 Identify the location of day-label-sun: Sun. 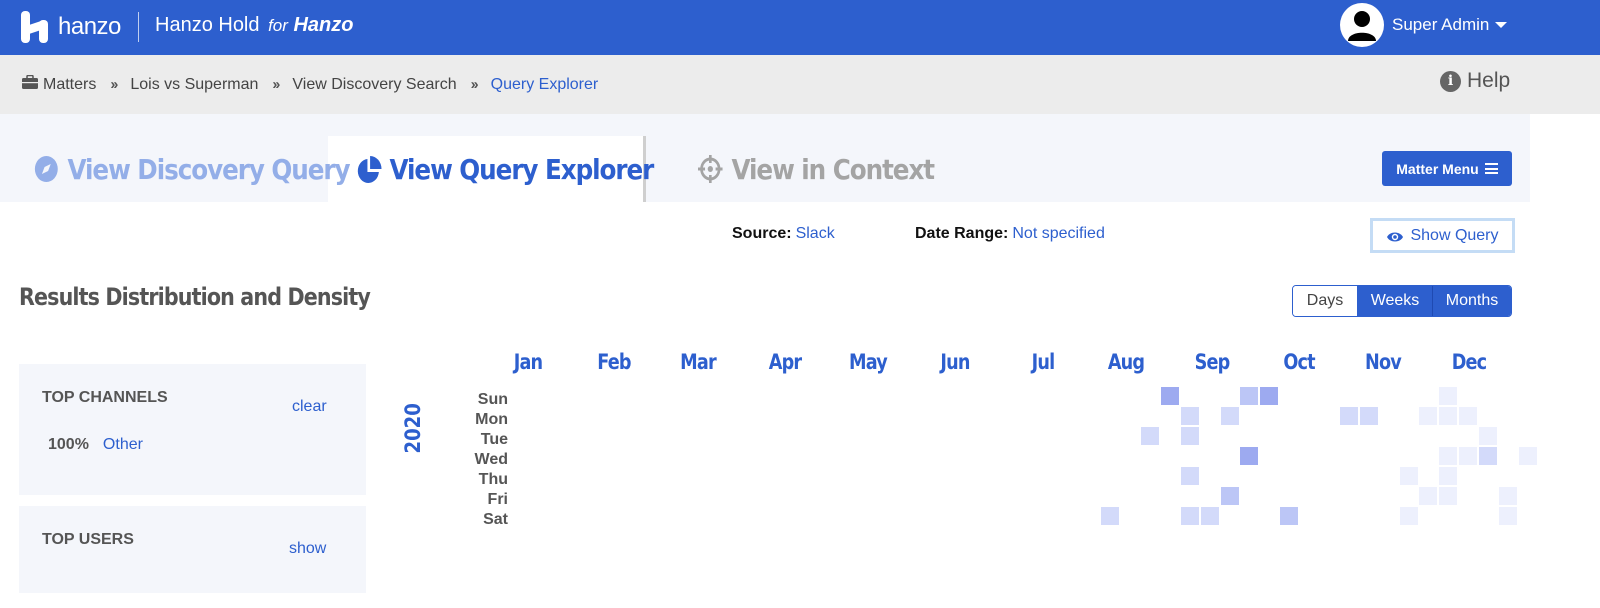
(492, 399).